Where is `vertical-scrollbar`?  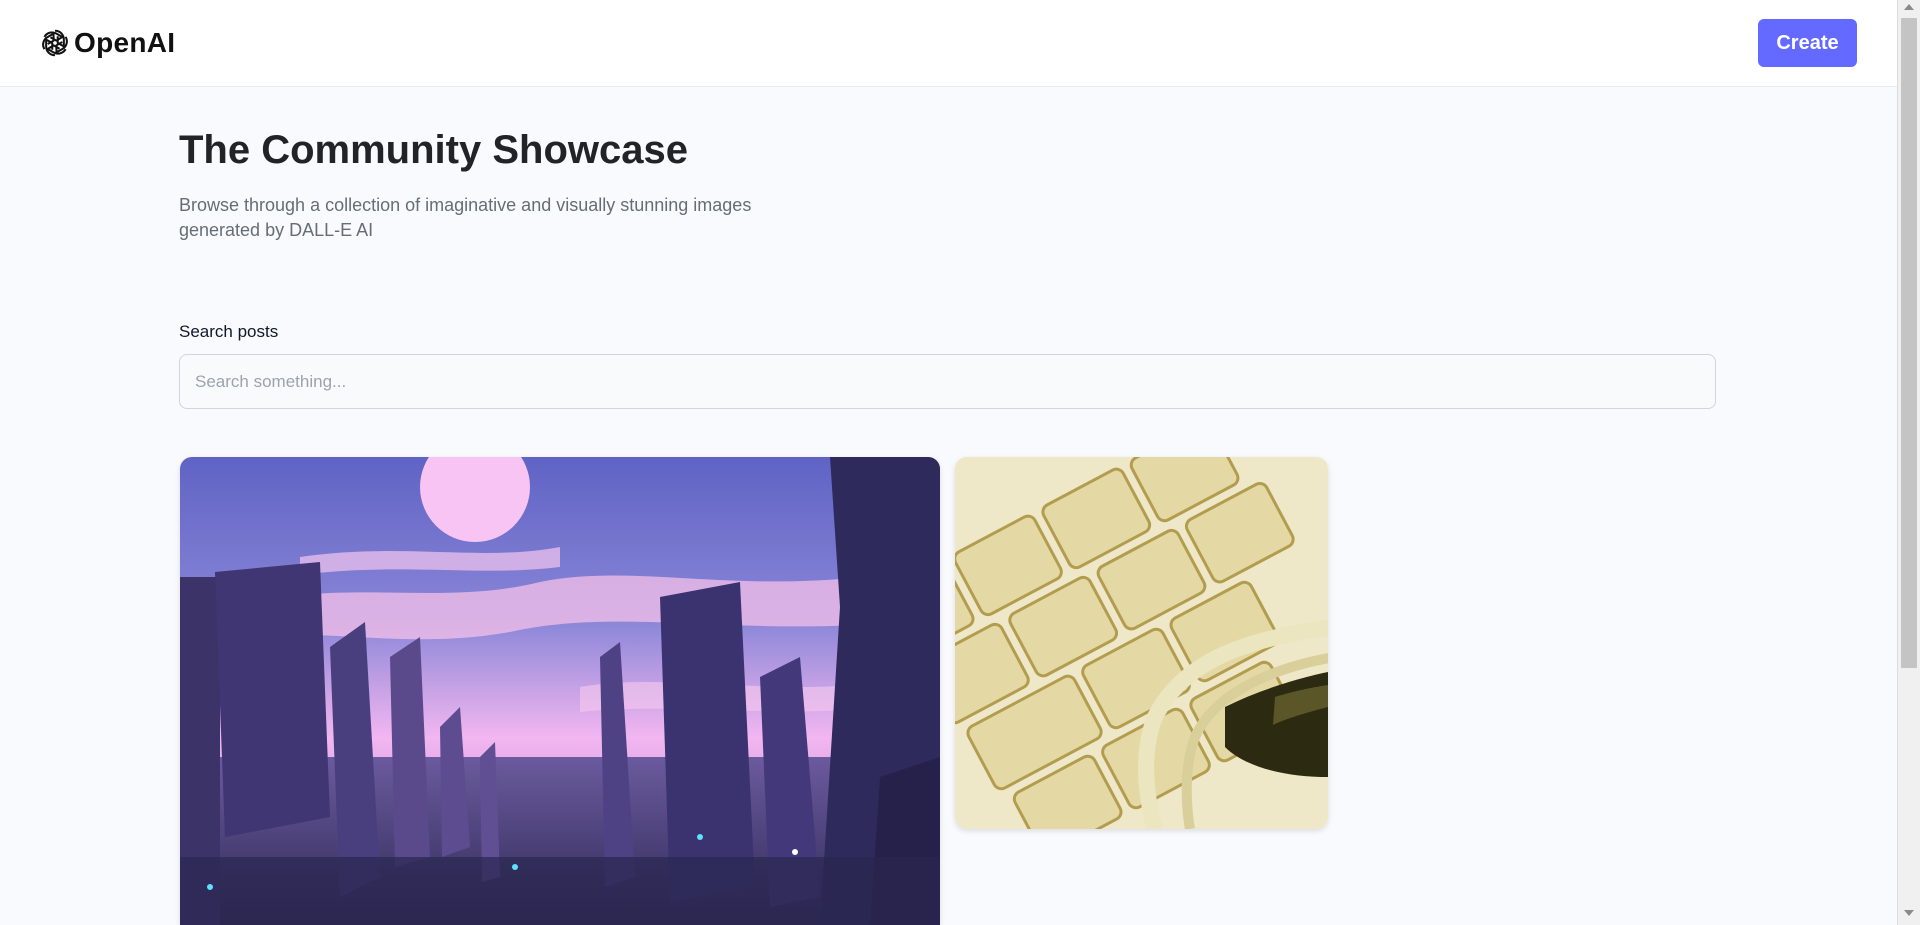
vertical-scrollbar is located at coordinates (1908, 462).